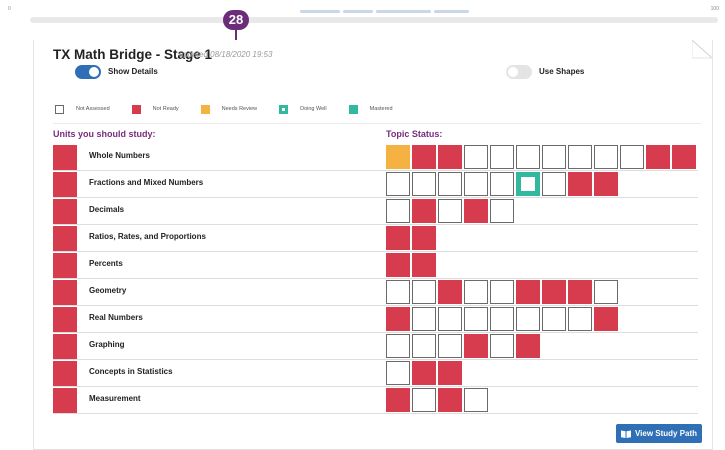 The width and height of the screenshot is (725, 450). Describe the element at coordinates (131, 371) in the screenshot. I see `unit-name: Concepts in Statistics` at that location.